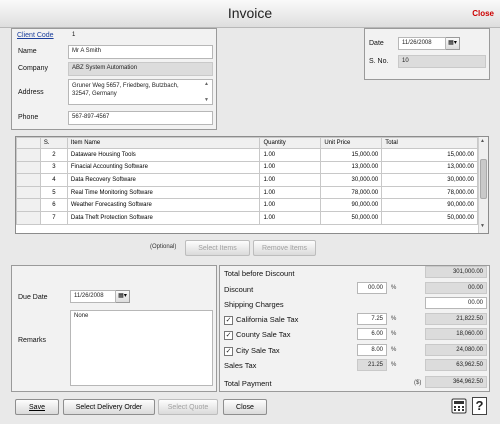  I want to click on column-header-total: Total, so click(429, 143).